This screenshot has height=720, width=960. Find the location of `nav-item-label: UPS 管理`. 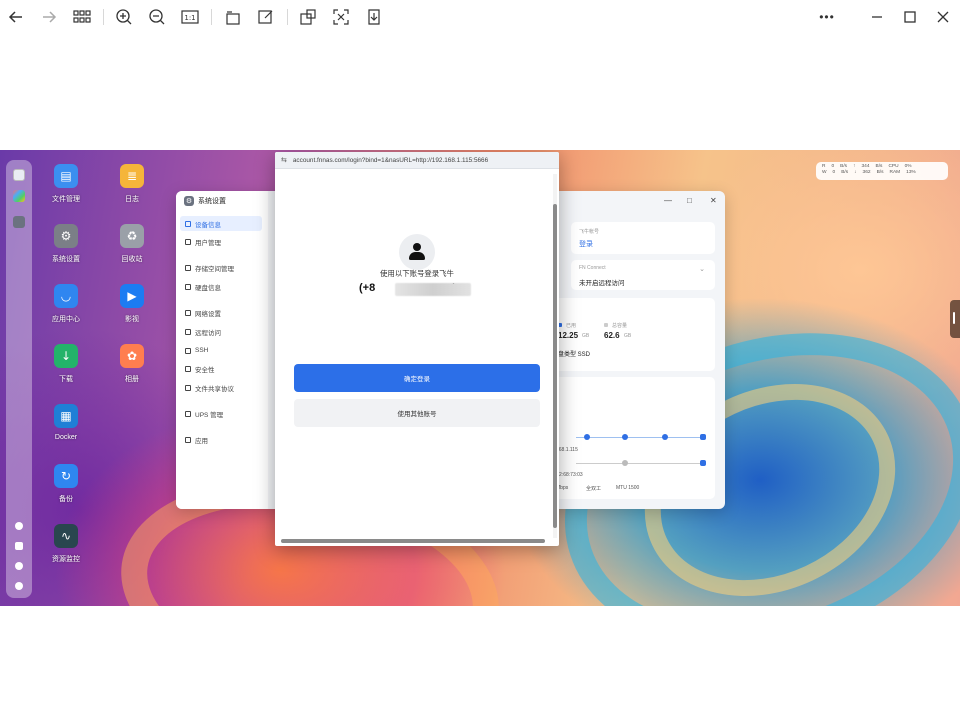

nav-item-label: UPS 管理 is located at coordinates (209, 415).